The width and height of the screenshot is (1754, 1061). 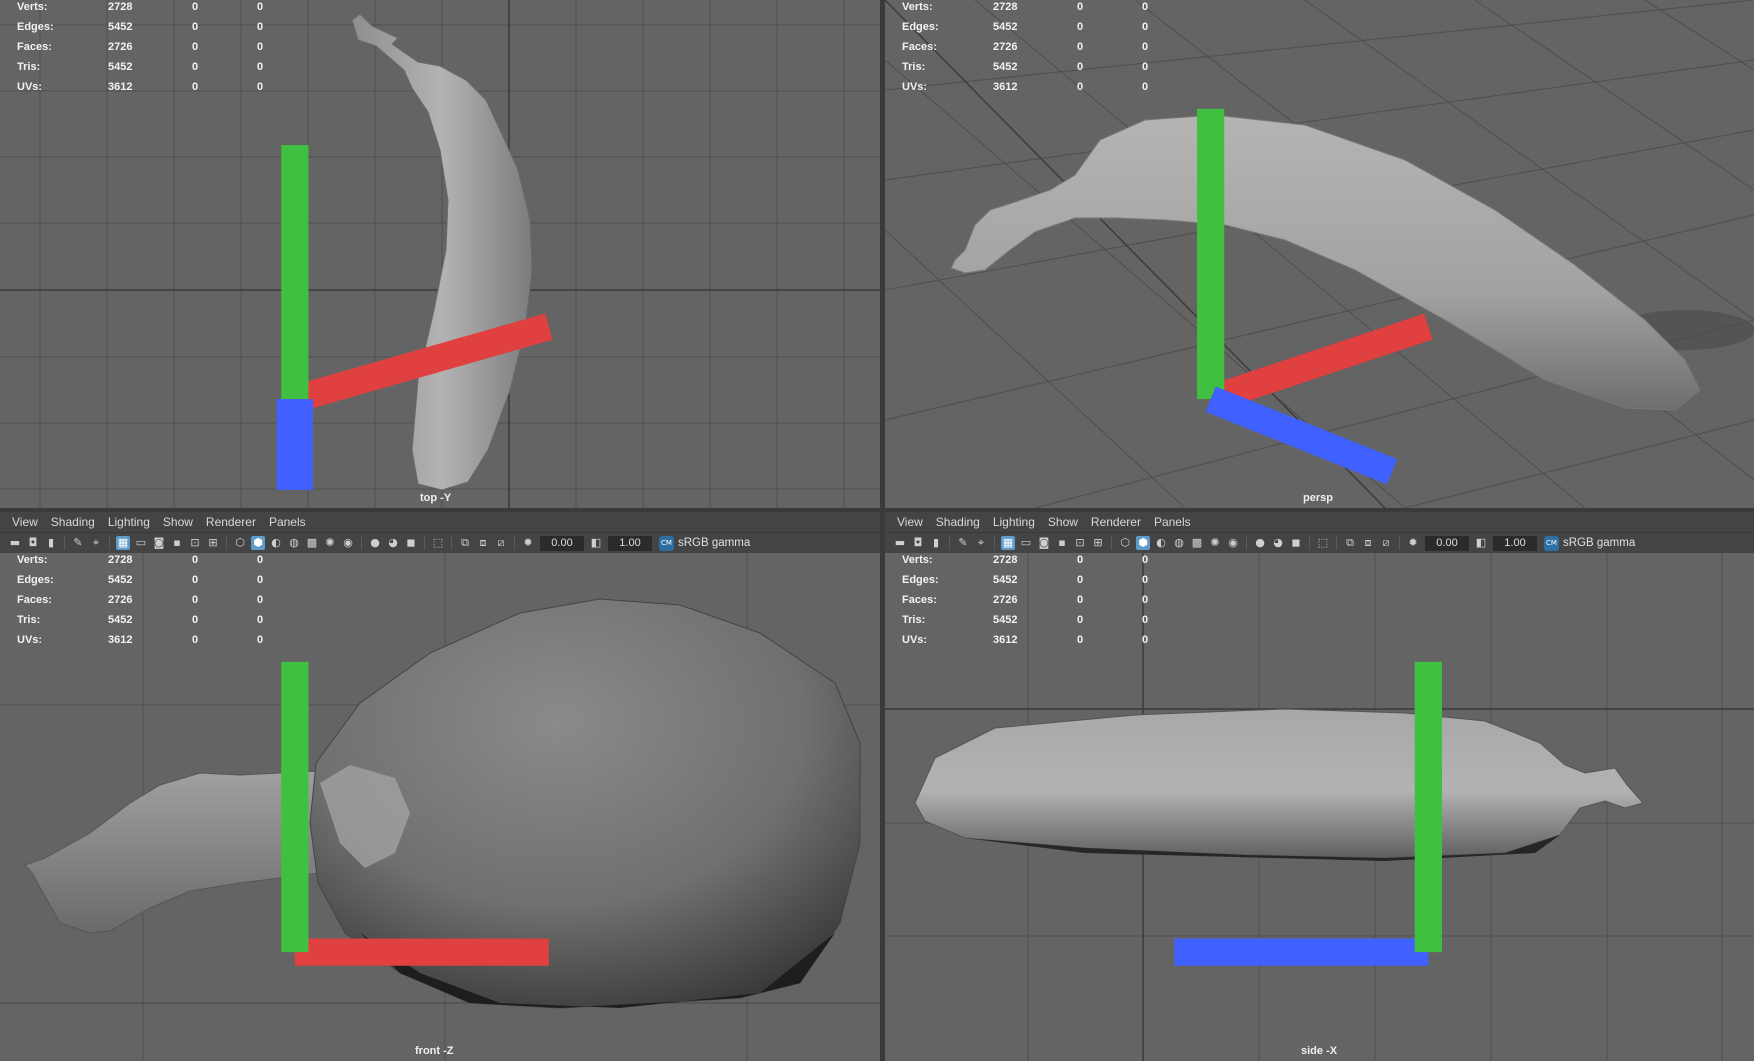 I want to click on camera-label: persp, so click(x=1318, y=498).